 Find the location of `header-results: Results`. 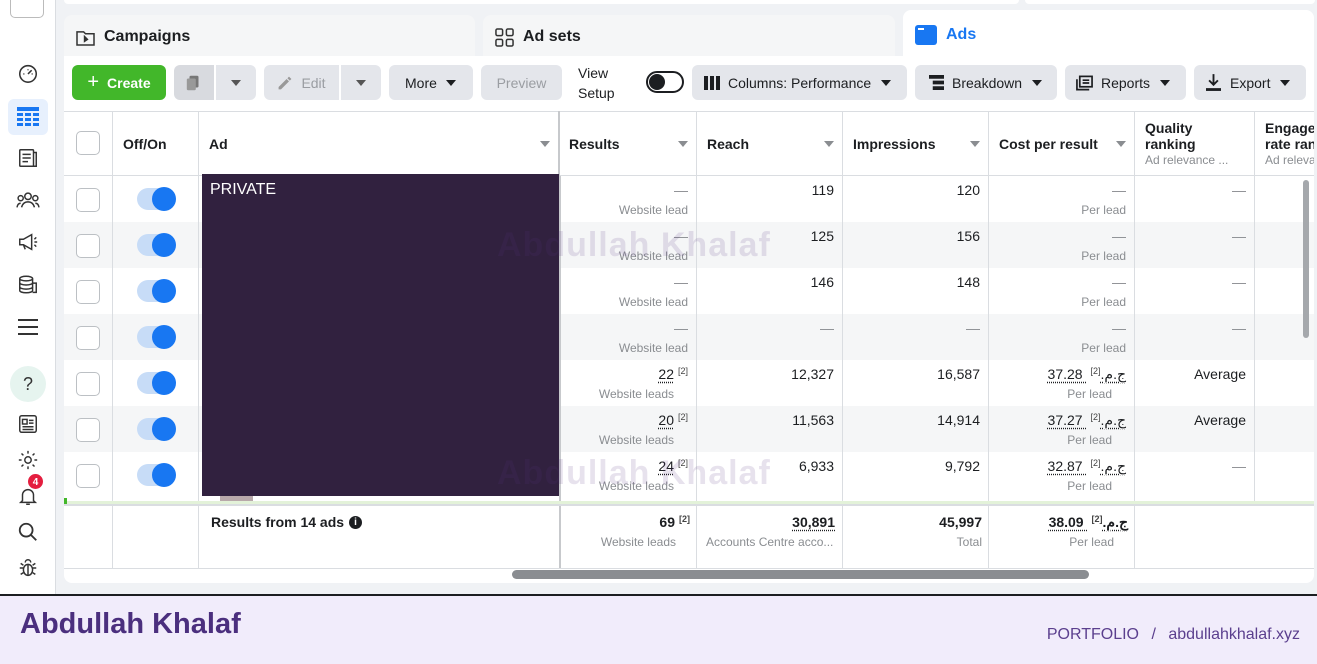

header-results: Results is located at coordinates (628, 143).